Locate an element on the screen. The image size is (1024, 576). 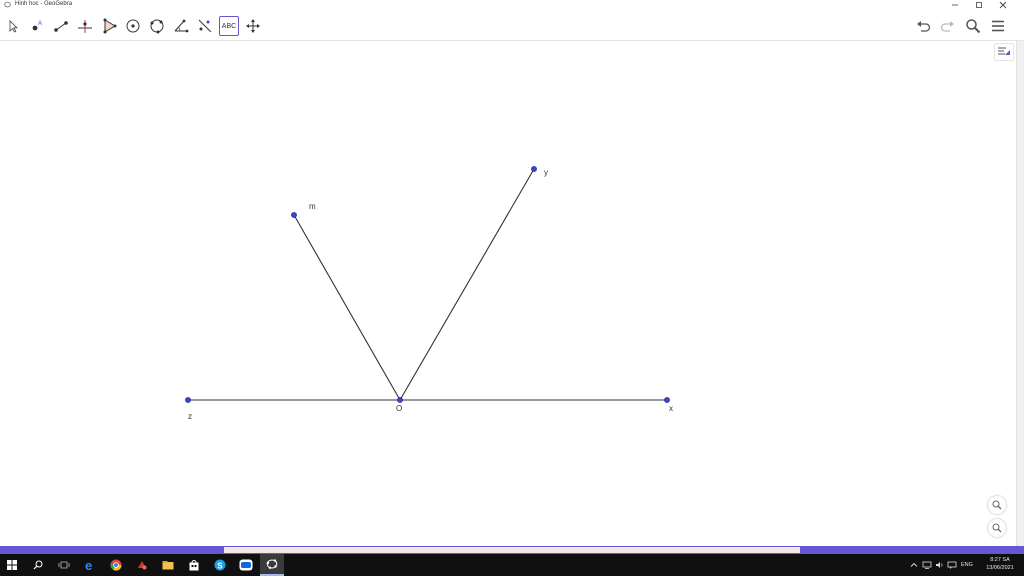
reflect-line-icon is located at coordinates (205, 26).